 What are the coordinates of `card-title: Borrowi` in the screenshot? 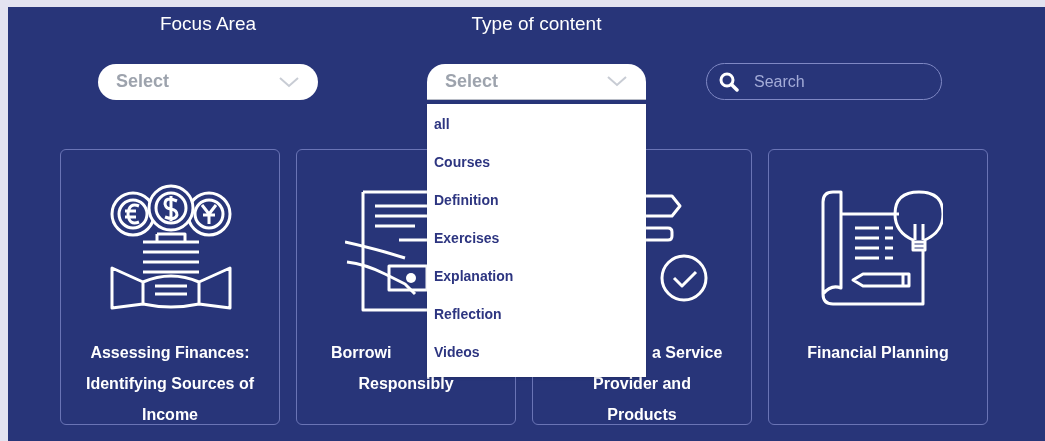 It's located at (361, 352).